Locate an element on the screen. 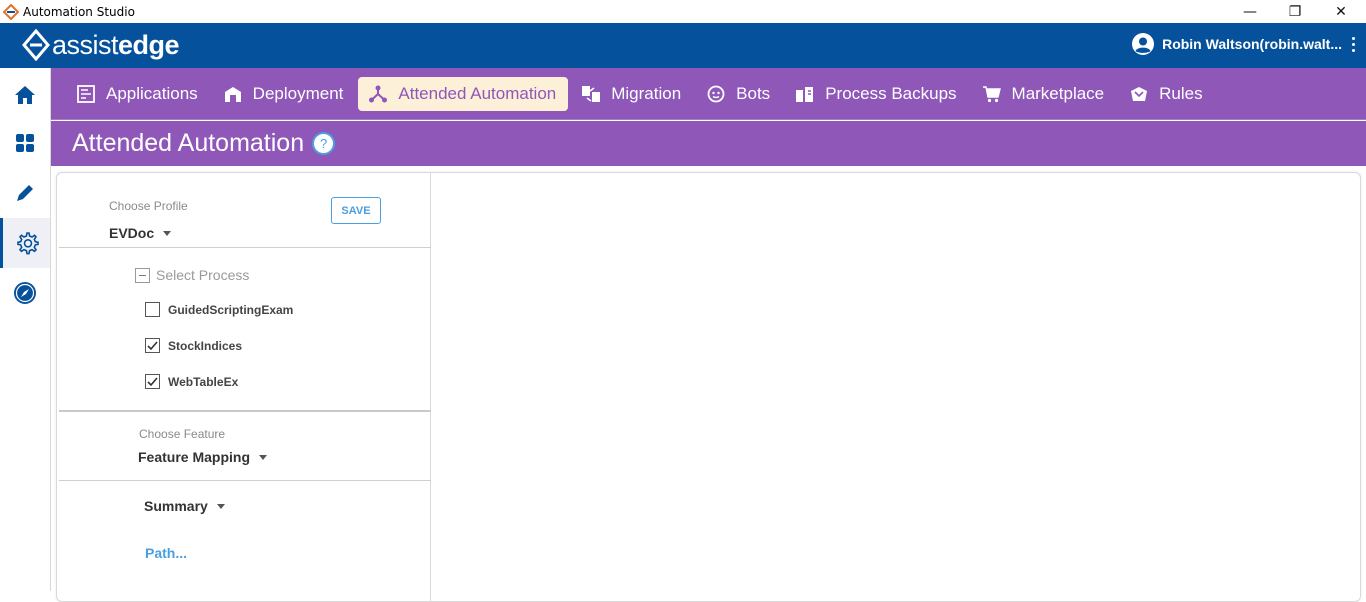  tab-label: Deployment is located at coordinates (298, 93).